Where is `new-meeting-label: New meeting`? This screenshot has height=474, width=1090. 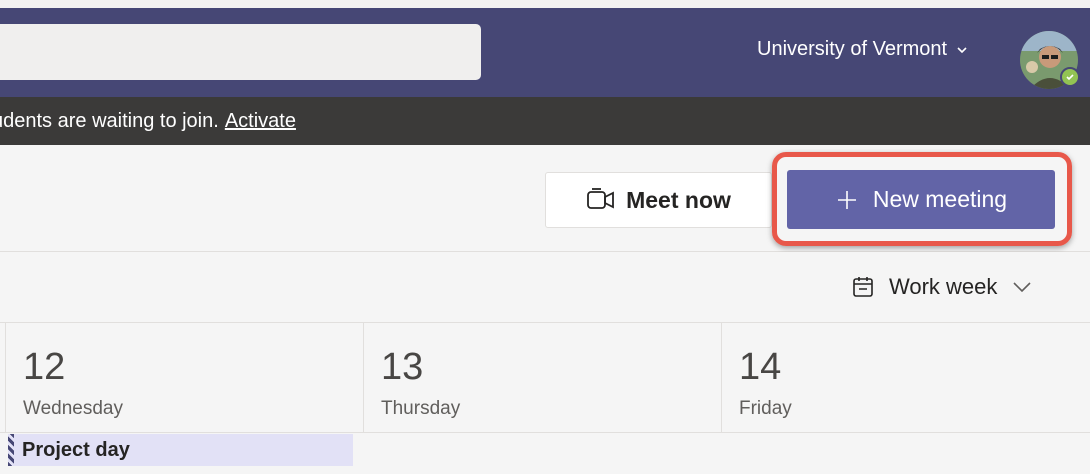 new-meeting-label: New meeting is located at coordinates (940, 199).